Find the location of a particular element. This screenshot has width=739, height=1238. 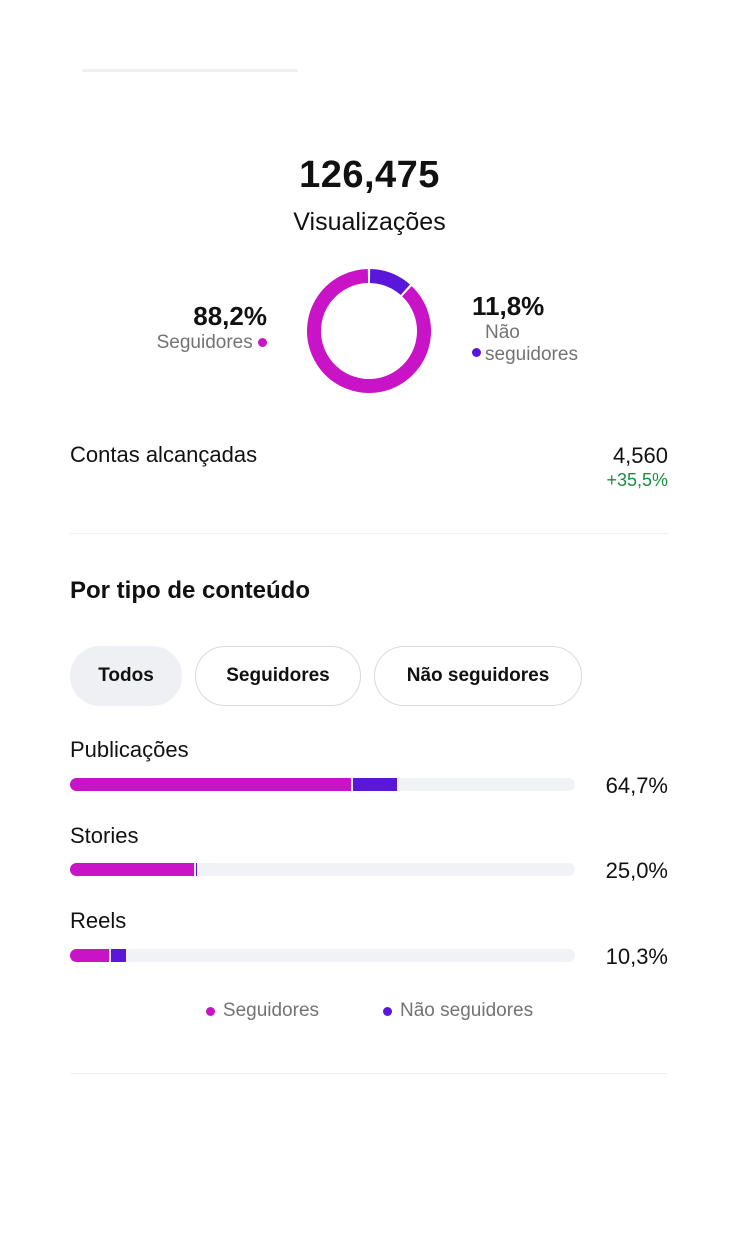

followers-stat: 88,2% Seguidores is located at coordinates (212, 327).